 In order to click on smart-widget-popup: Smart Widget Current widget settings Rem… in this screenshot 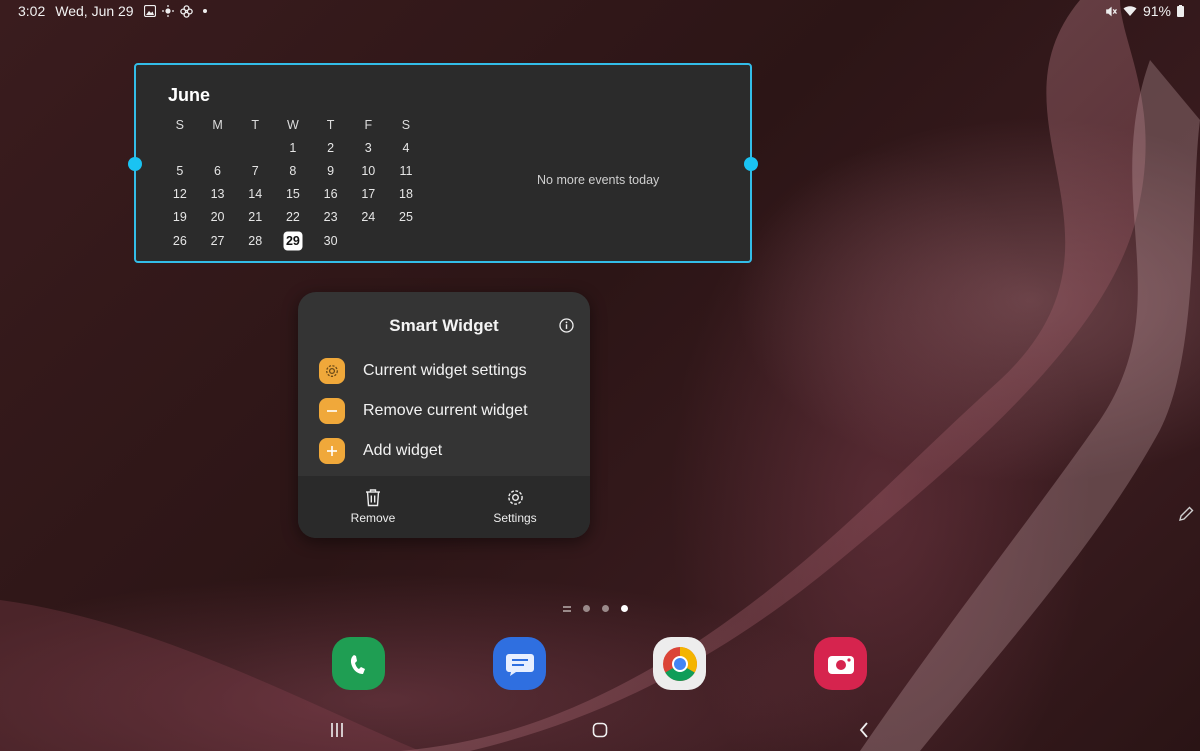, I will do `click(444, 415)`.